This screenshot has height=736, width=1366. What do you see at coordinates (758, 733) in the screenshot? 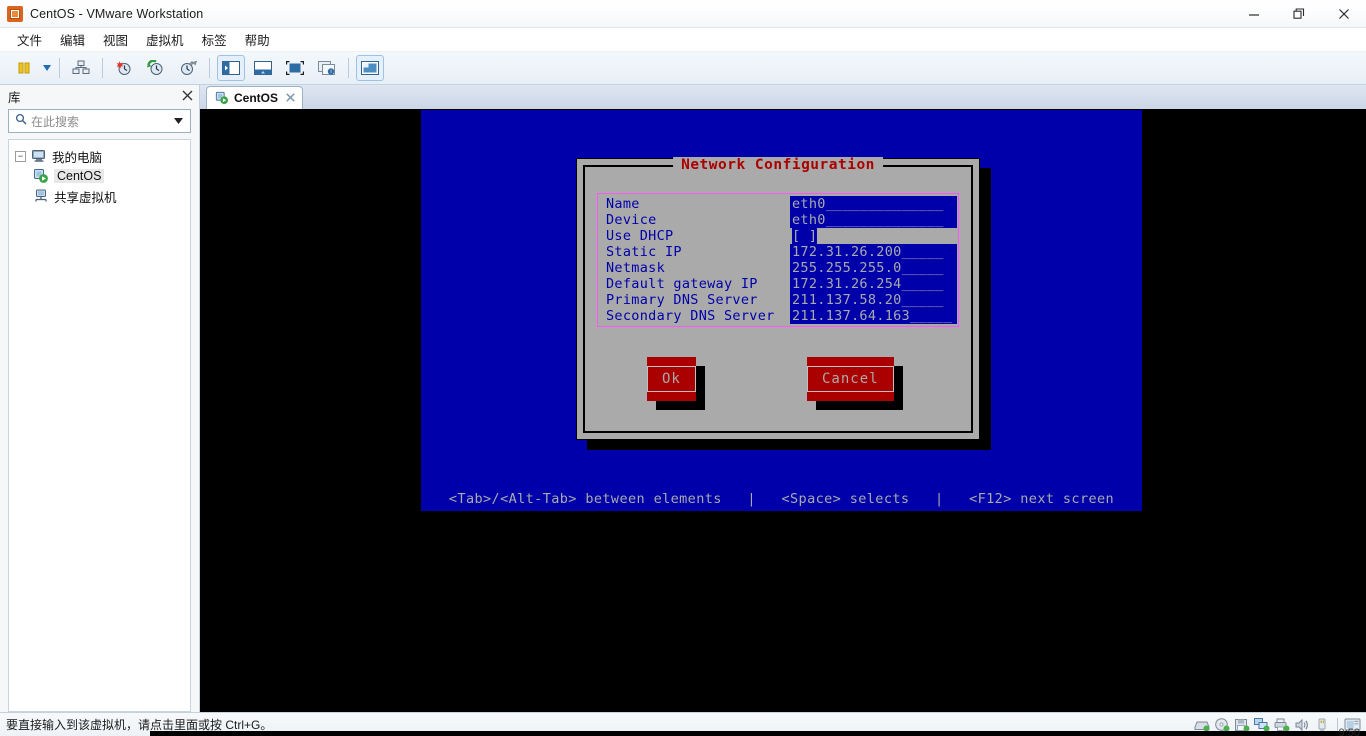
I see `screen-edge-strip` at bounding box center [758, 733].